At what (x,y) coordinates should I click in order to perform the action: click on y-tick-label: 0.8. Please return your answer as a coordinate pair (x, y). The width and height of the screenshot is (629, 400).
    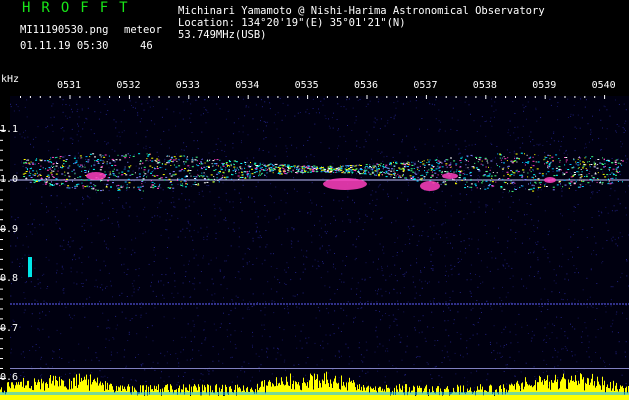
    Looking at the image, I should click on (9, 279).